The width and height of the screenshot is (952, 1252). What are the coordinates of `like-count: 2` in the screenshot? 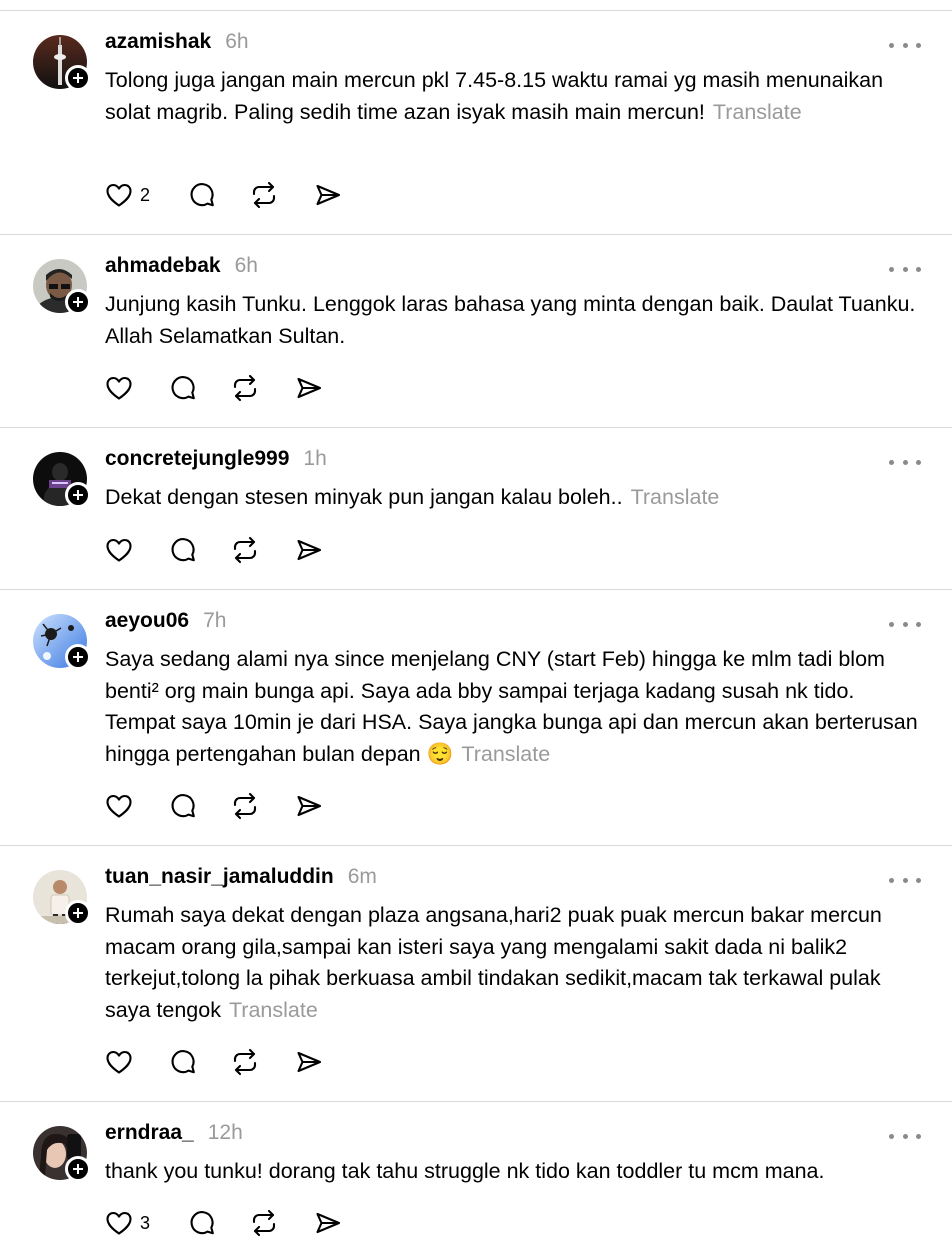 It's located at (145, 194).